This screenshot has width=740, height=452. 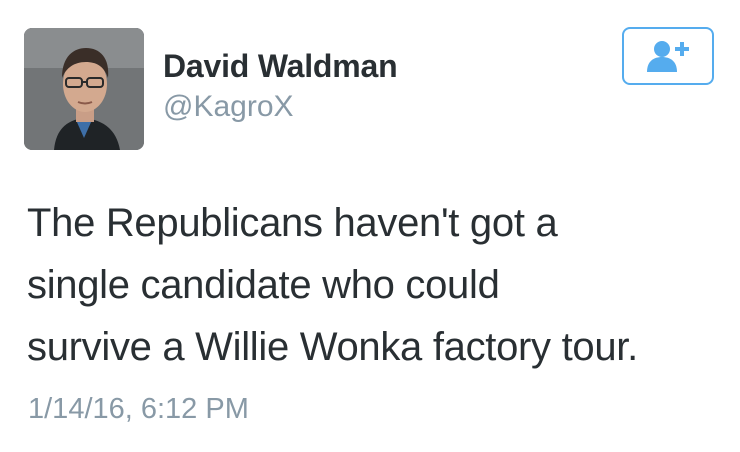 What do you see at coordinates (292, 223) in the screenshot?
I see `tweet-text-line: The Republicans haven't got a` at bounding box center [292, 223].